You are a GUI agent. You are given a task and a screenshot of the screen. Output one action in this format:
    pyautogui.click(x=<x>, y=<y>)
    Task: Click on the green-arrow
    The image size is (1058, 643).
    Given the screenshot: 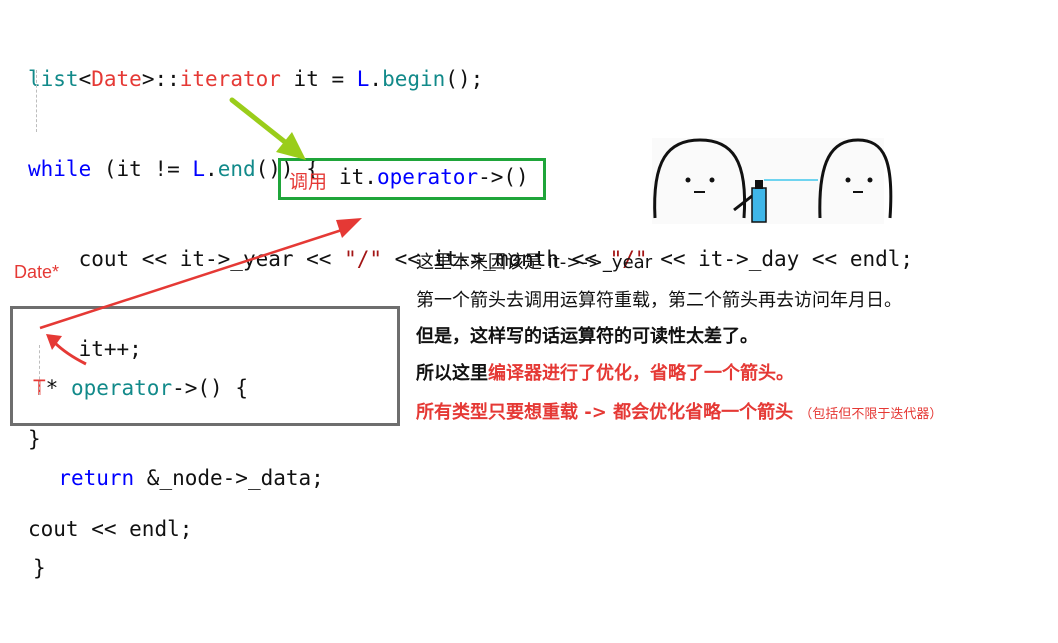 What is the action you would take?
    pyautogui.click(x=267, y=128)
    